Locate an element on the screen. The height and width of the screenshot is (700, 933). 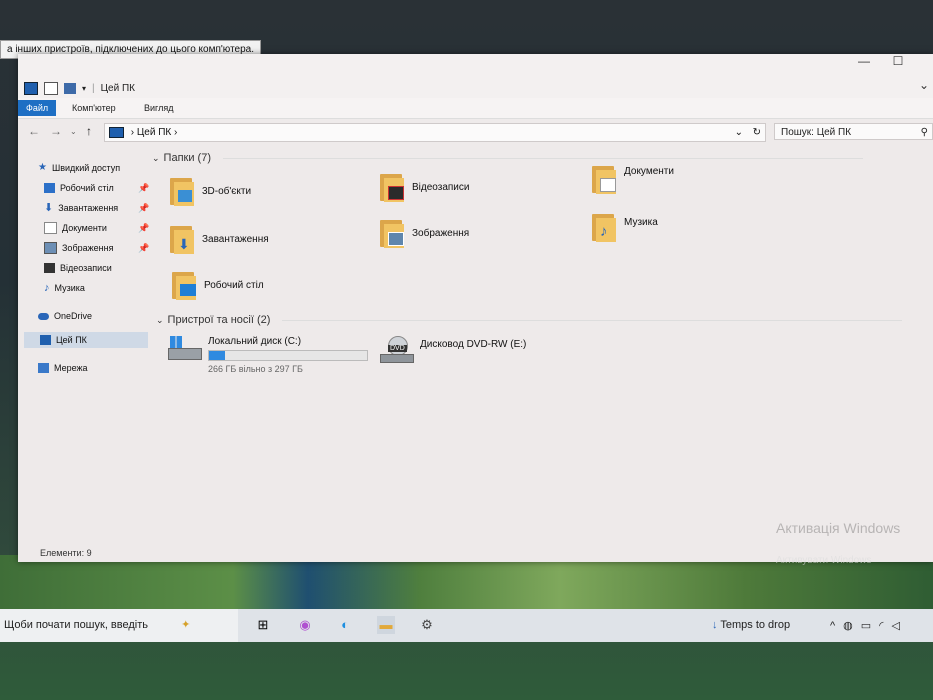
activation-watermark-sub: Активувати Windows is located at coordinates (824, 560).